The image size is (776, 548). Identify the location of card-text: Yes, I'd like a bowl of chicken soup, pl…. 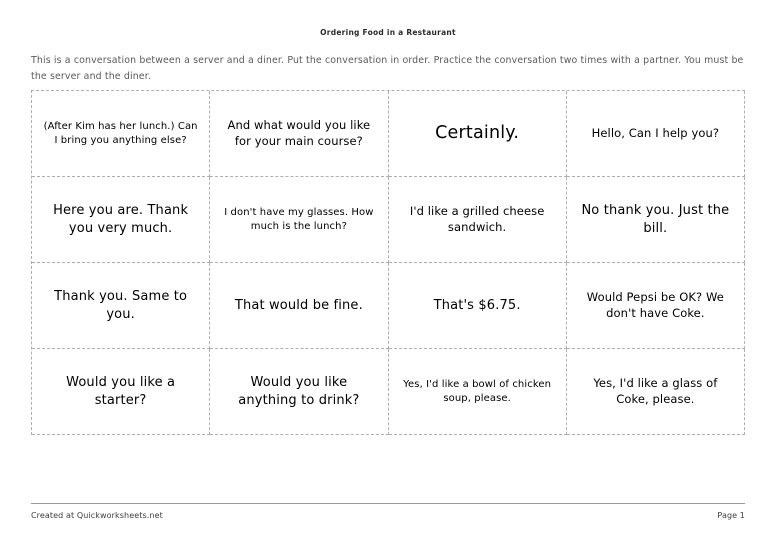
(477, 391).